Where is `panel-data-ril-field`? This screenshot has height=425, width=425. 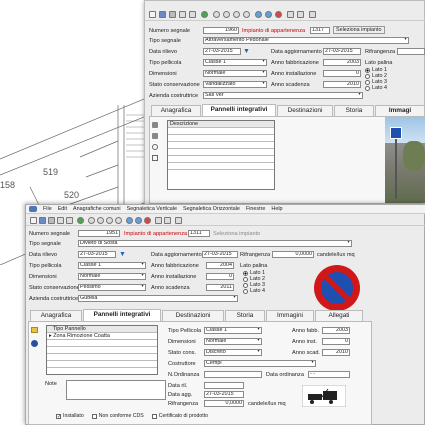 panel-data-ril-field is located at coordinates (224, 385).